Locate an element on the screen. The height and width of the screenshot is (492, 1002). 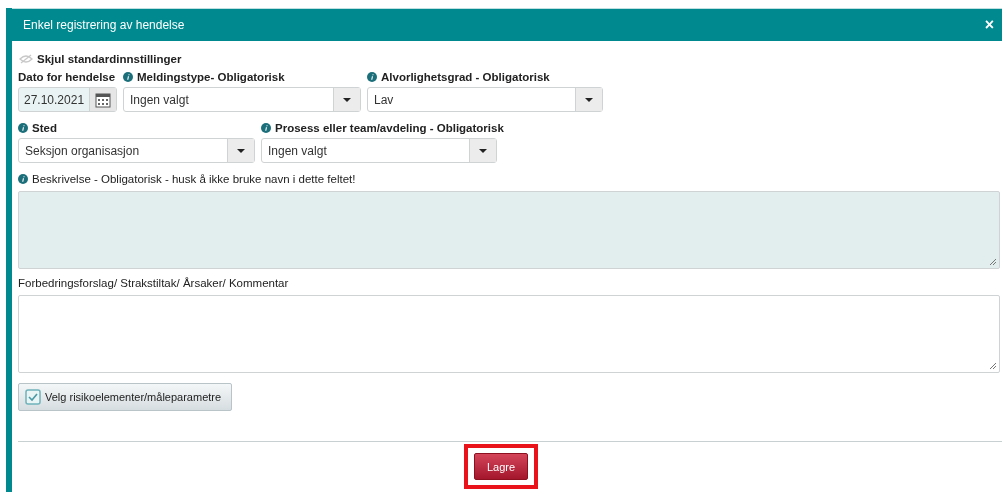
calendar-icon is located at coordinates (103, 99).